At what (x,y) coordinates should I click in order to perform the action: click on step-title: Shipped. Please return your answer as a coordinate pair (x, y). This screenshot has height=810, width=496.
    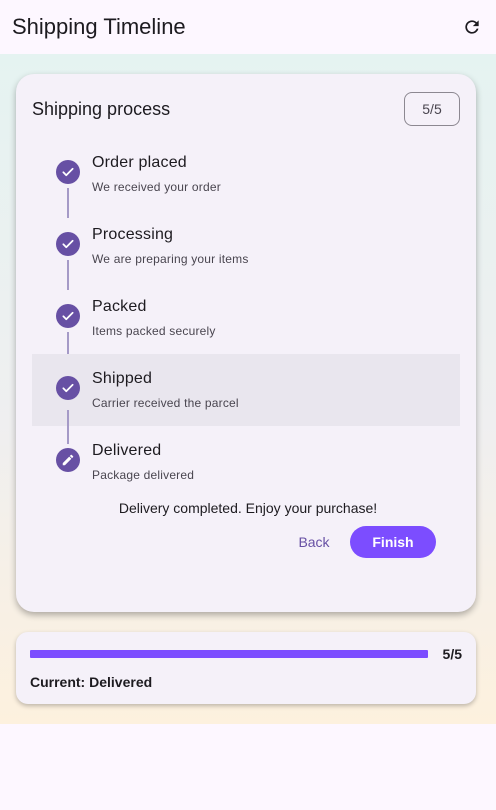
    Looking at the image, I should click on (122, 378).